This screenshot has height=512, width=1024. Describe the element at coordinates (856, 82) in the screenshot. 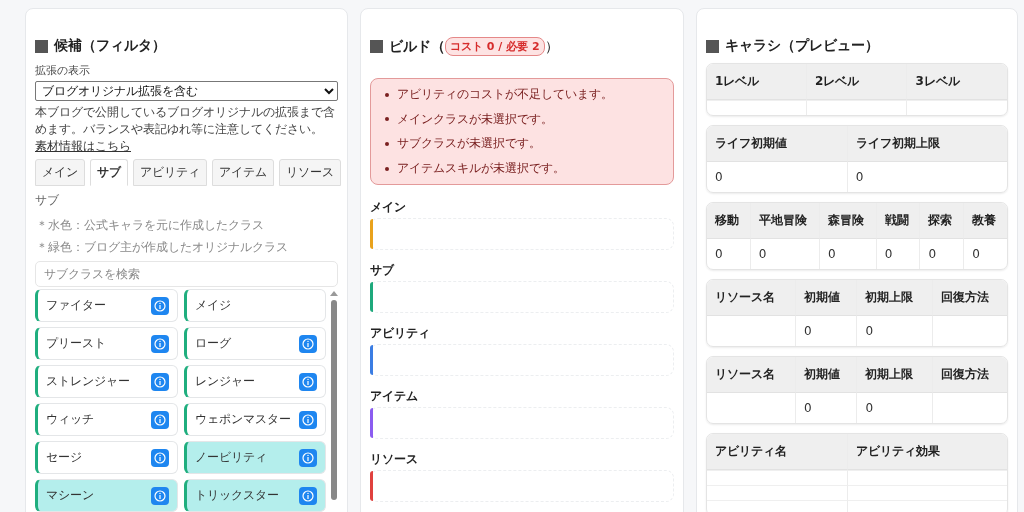

I see `column-header: 2レベル` at that location.